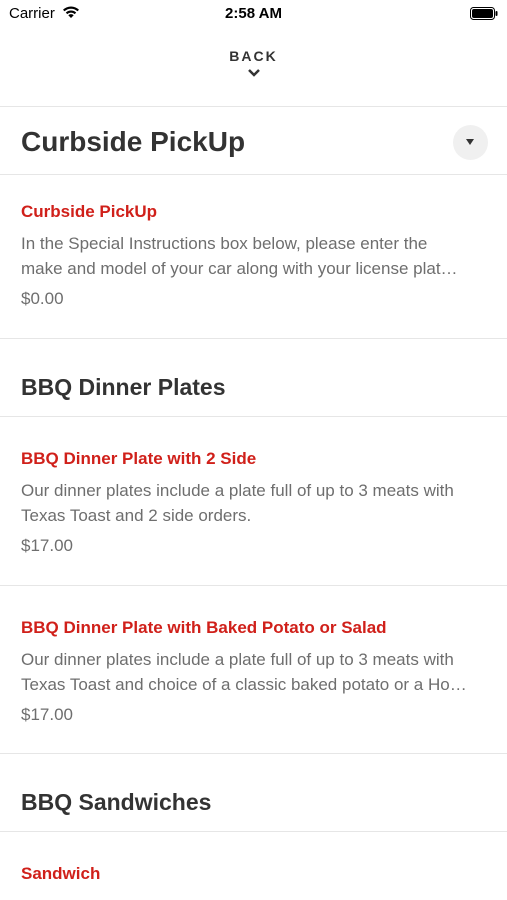 This screenshot has width=507, height=900. I want to click on item-description-line: Texas Toast and 2 side orders., so click(136, 515).